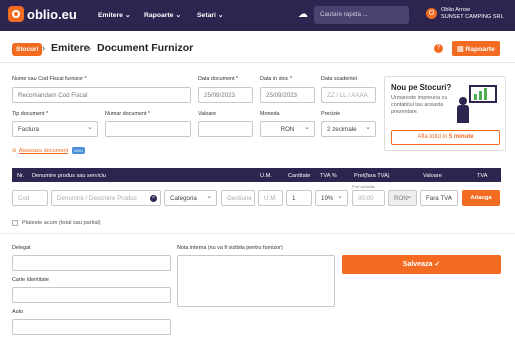 The image size is (515, 346). Describe the element at coordinates (148, 129) in the screenshot. I see `doc-number-input` at that location.